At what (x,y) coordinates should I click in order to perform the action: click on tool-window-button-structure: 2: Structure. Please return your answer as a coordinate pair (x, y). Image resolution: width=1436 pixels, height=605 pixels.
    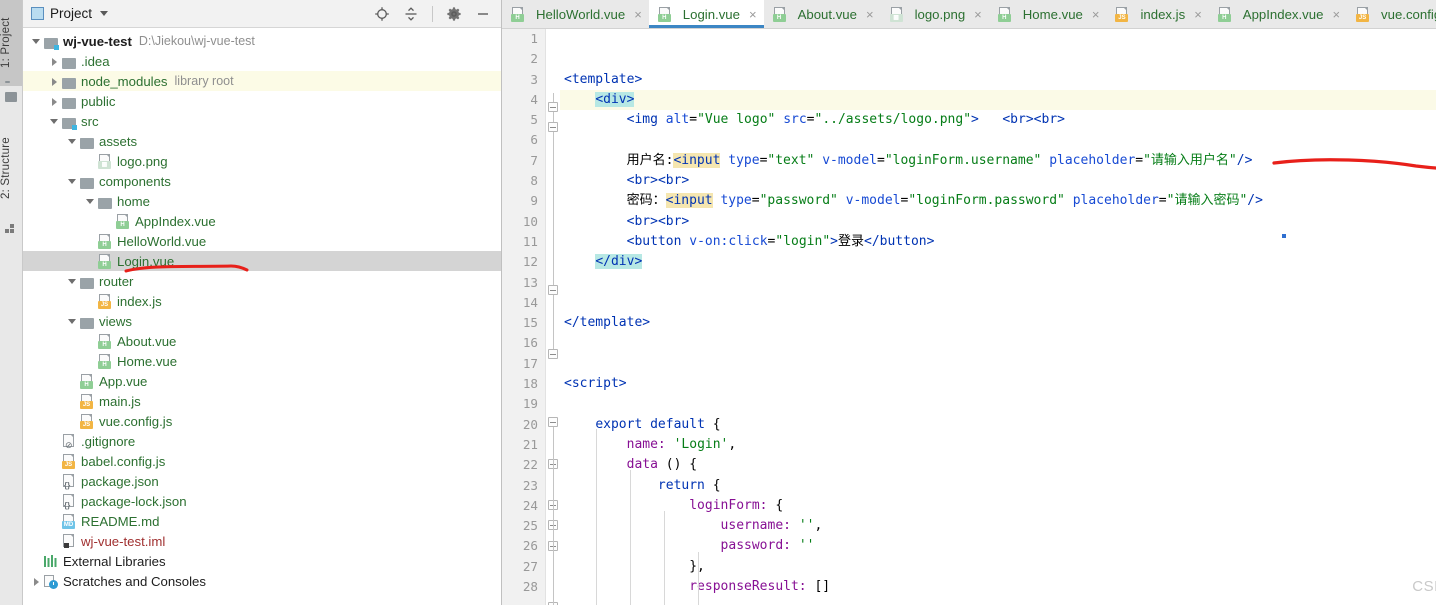
    Looking at the image, I should click on (11, 168).